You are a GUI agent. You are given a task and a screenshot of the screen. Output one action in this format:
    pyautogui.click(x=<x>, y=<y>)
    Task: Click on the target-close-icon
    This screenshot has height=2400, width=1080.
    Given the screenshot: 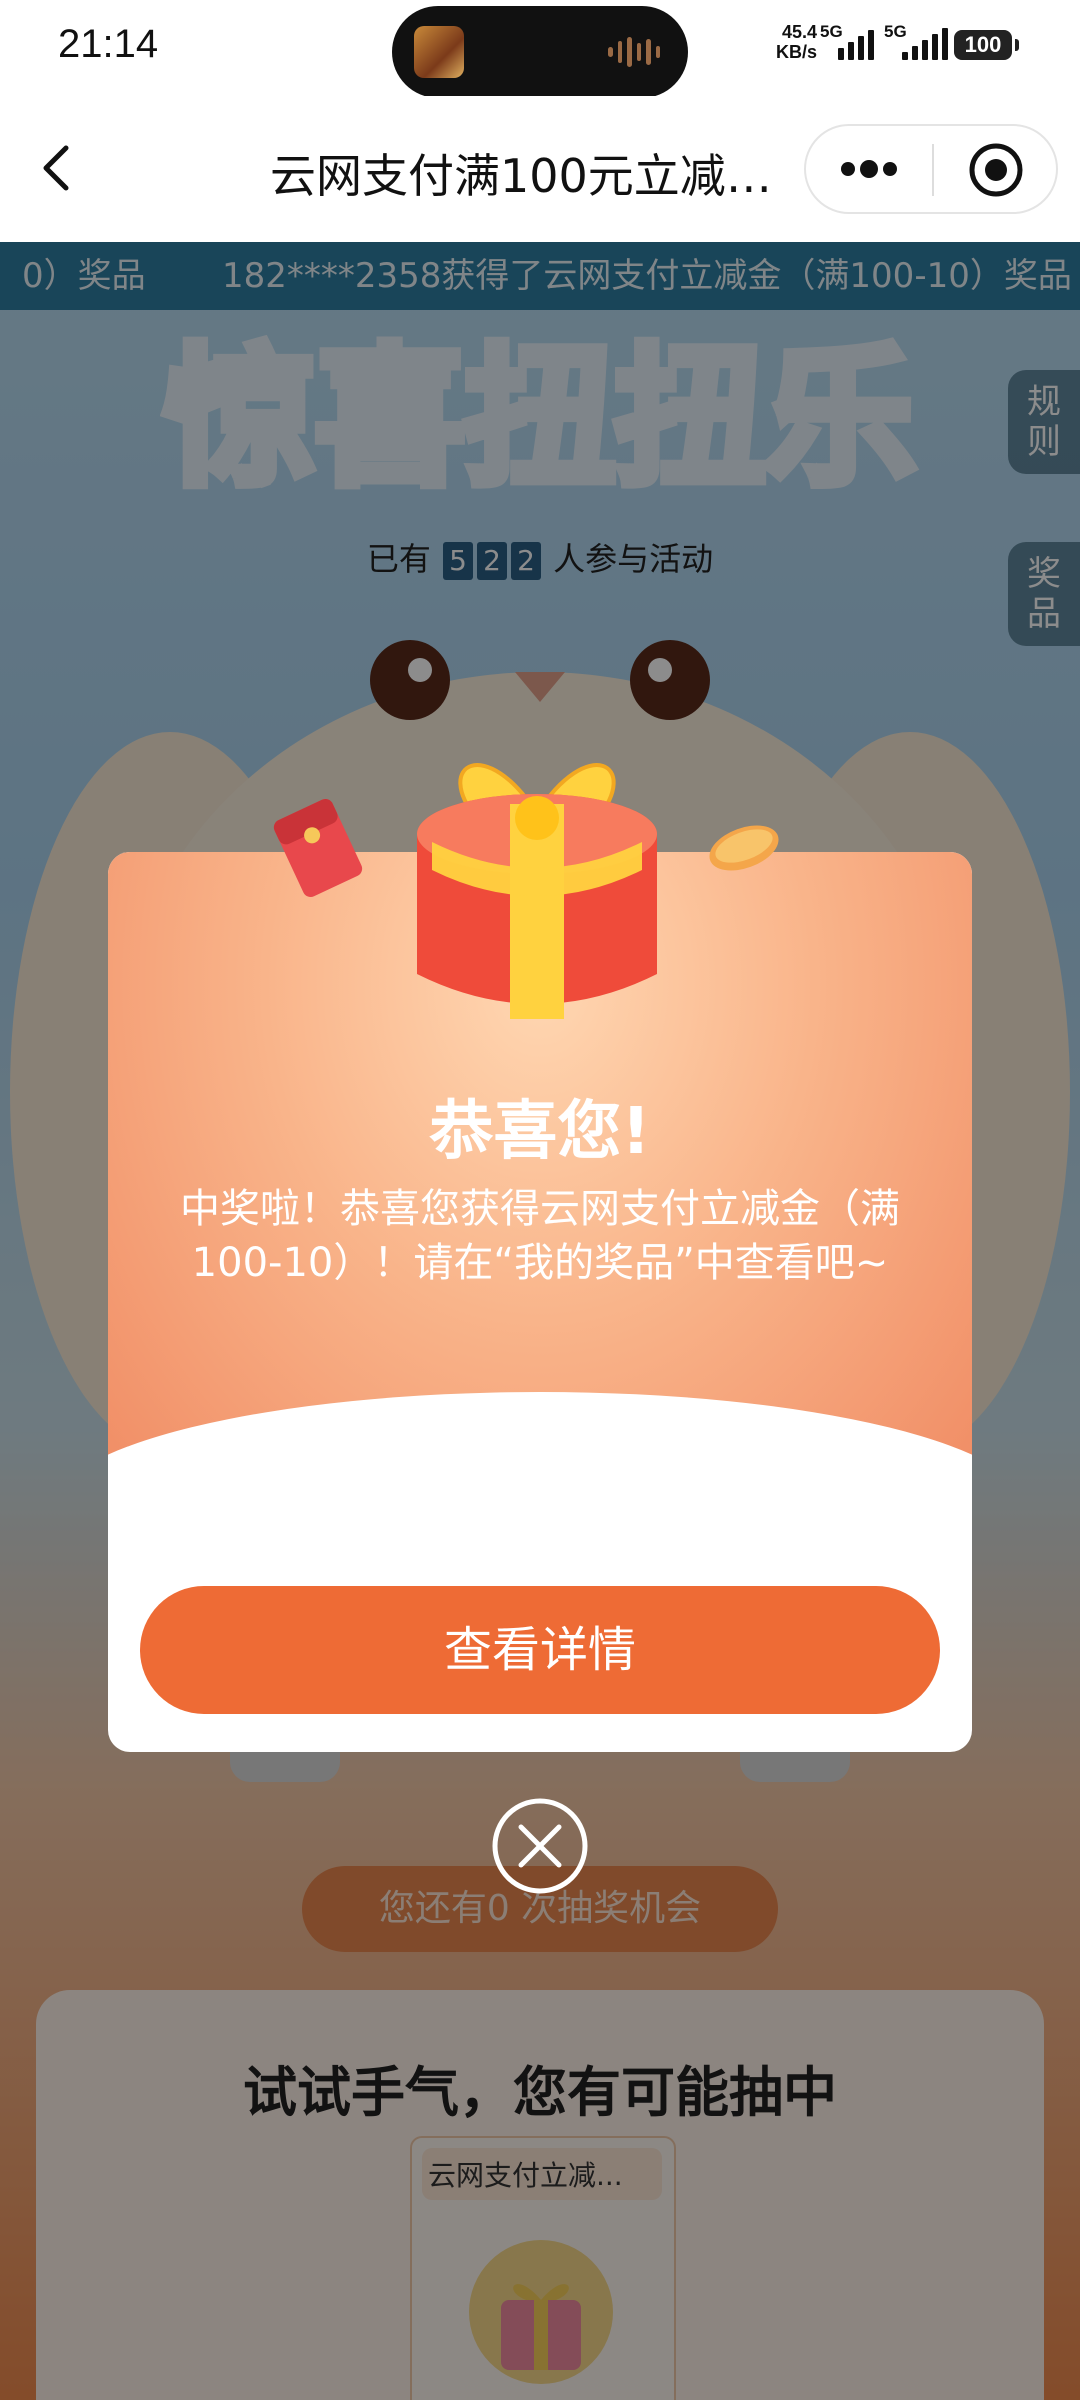 What is the action you would take?
    pyautogui.click(x=996, y=170)
    